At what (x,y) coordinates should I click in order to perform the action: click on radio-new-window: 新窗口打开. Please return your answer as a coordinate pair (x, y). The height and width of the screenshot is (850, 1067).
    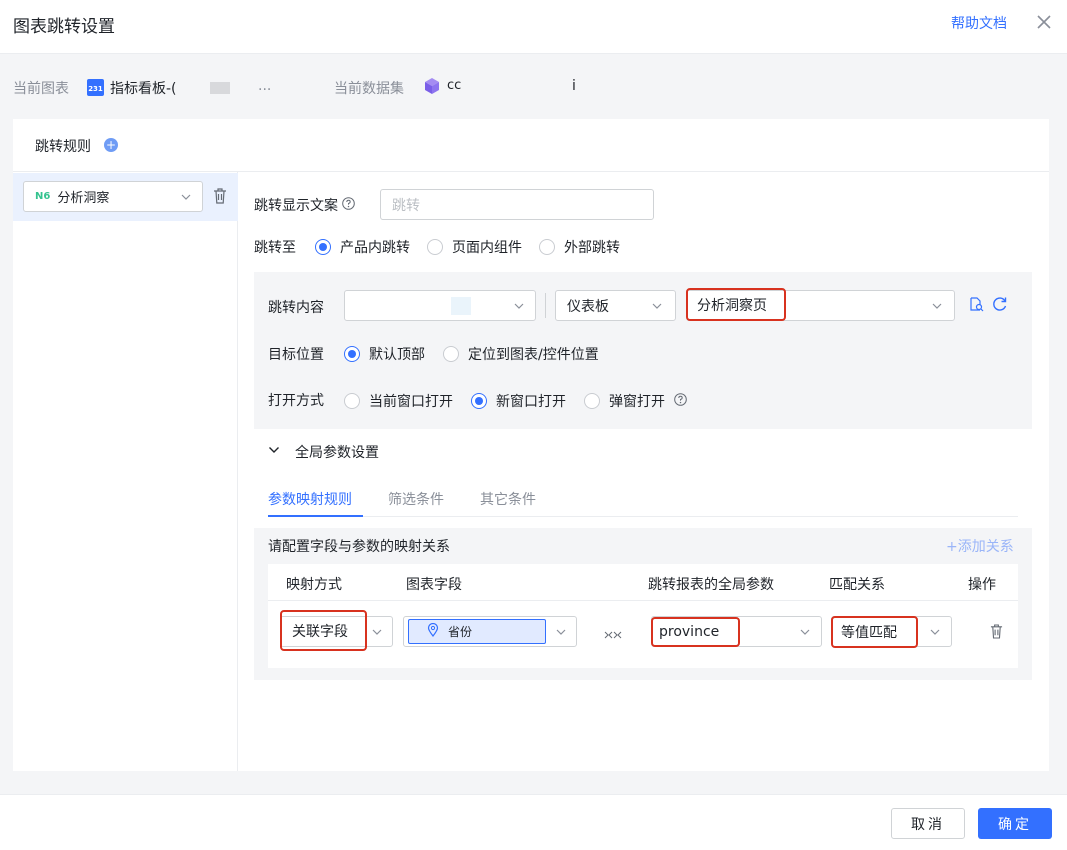
    Looking at the image, I should click on (518, 401).